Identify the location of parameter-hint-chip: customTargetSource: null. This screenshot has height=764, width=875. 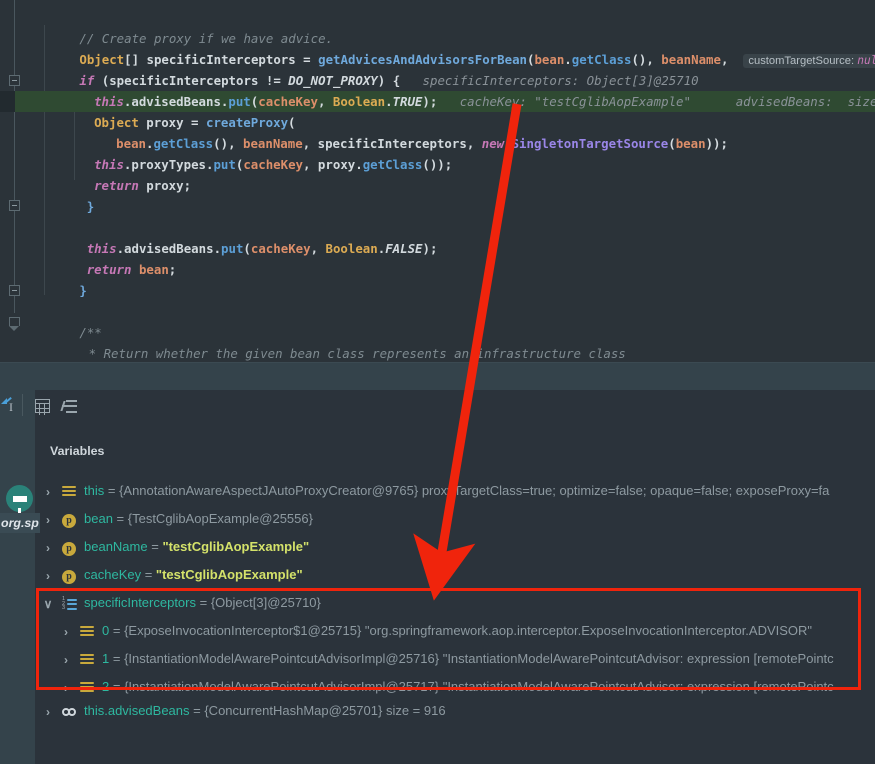
(809, 61).